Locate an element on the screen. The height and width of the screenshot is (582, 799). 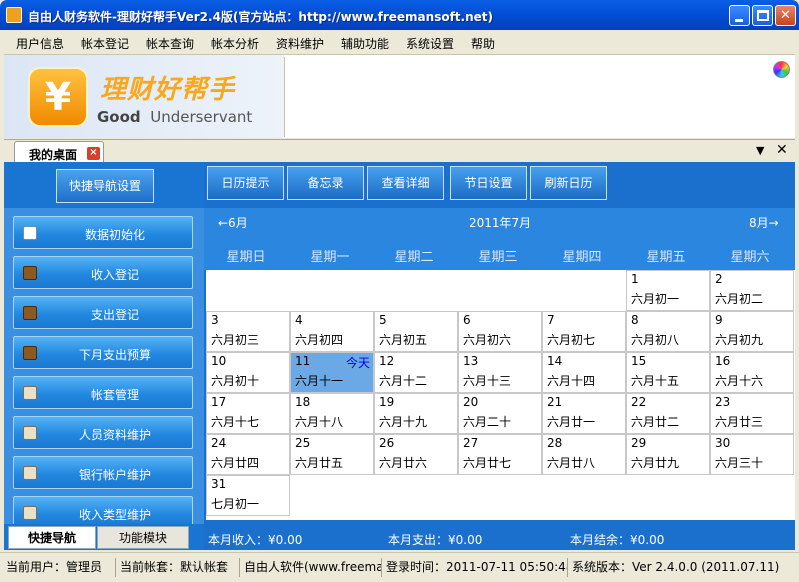
lunar-date: 六月十四 is located at coordinates (571, 381).